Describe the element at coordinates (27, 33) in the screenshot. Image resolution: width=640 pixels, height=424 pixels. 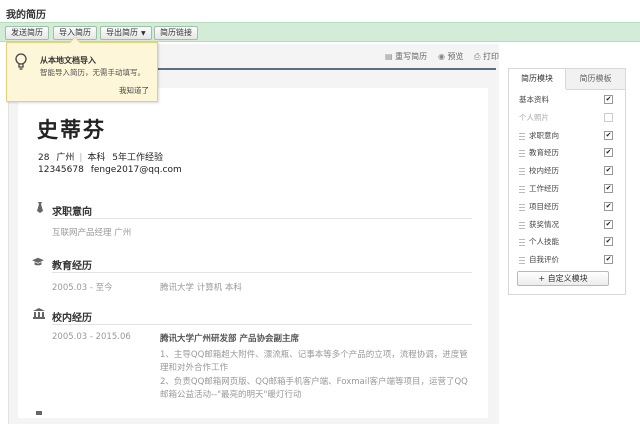
I see `send-resume-button: 发送简历` at that location.